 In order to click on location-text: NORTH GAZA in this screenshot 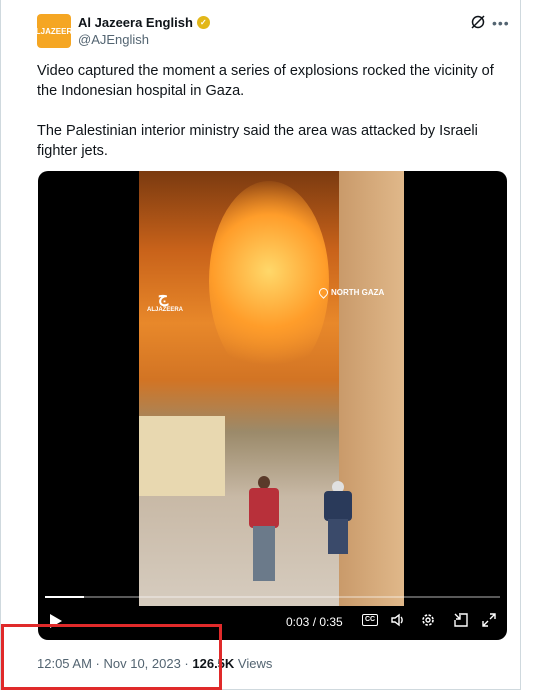, I will do `click(358, 292)`.